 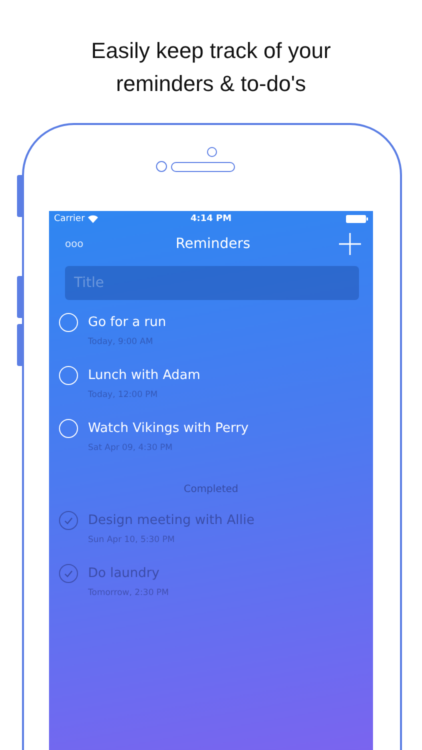 What do you see at coordinates (357, 219) in the screenshot?
I see `battery-icon` at bounding box center [357, 219].